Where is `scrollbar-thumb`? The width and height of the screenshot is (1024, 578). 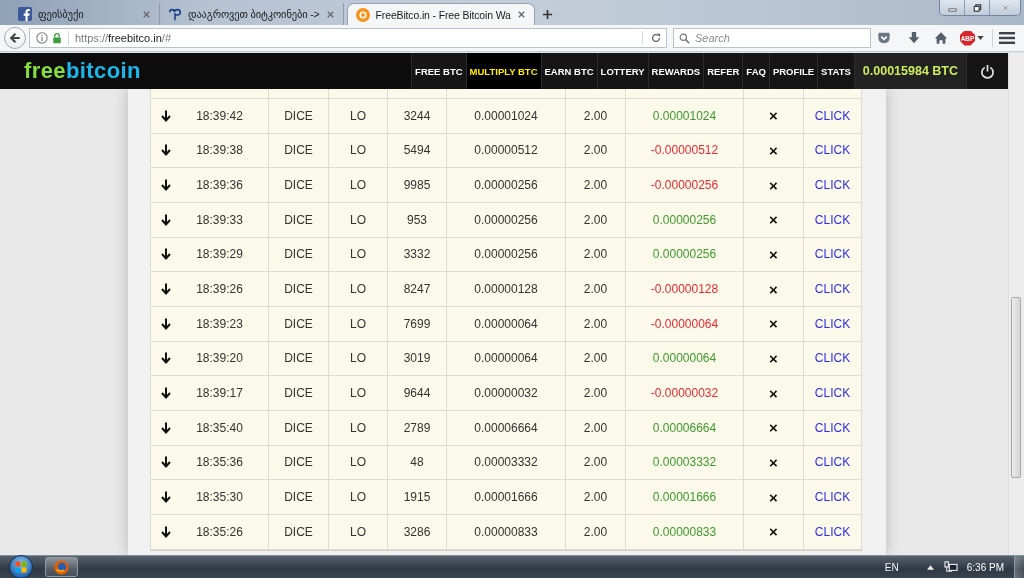
scrollbar-thumb is located at coordinates (1016, 387).